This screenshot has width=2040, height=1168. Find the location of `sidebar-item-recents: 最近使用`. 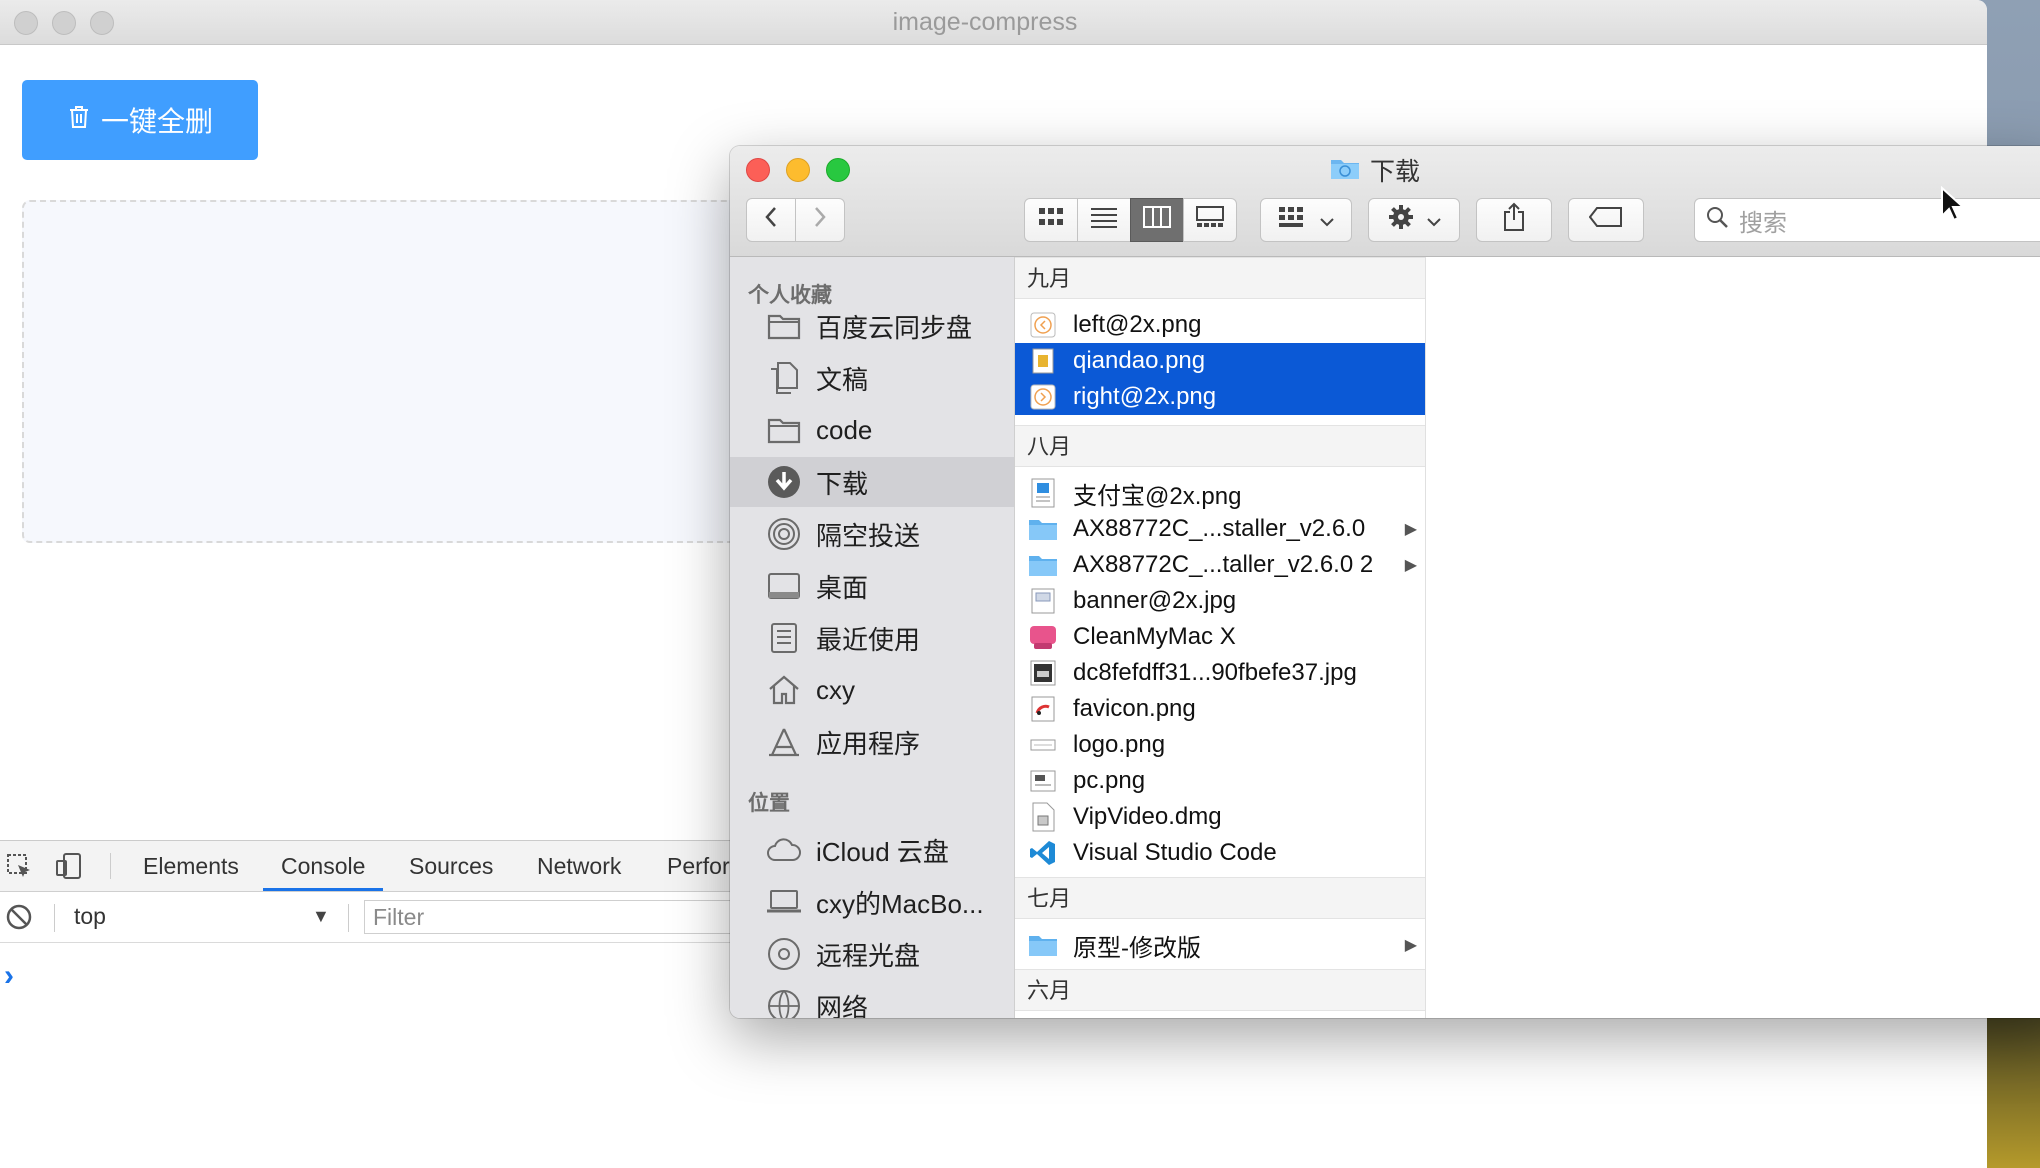

sidebar-item-recents: 最近使用 is located at coordinates (872, 638).